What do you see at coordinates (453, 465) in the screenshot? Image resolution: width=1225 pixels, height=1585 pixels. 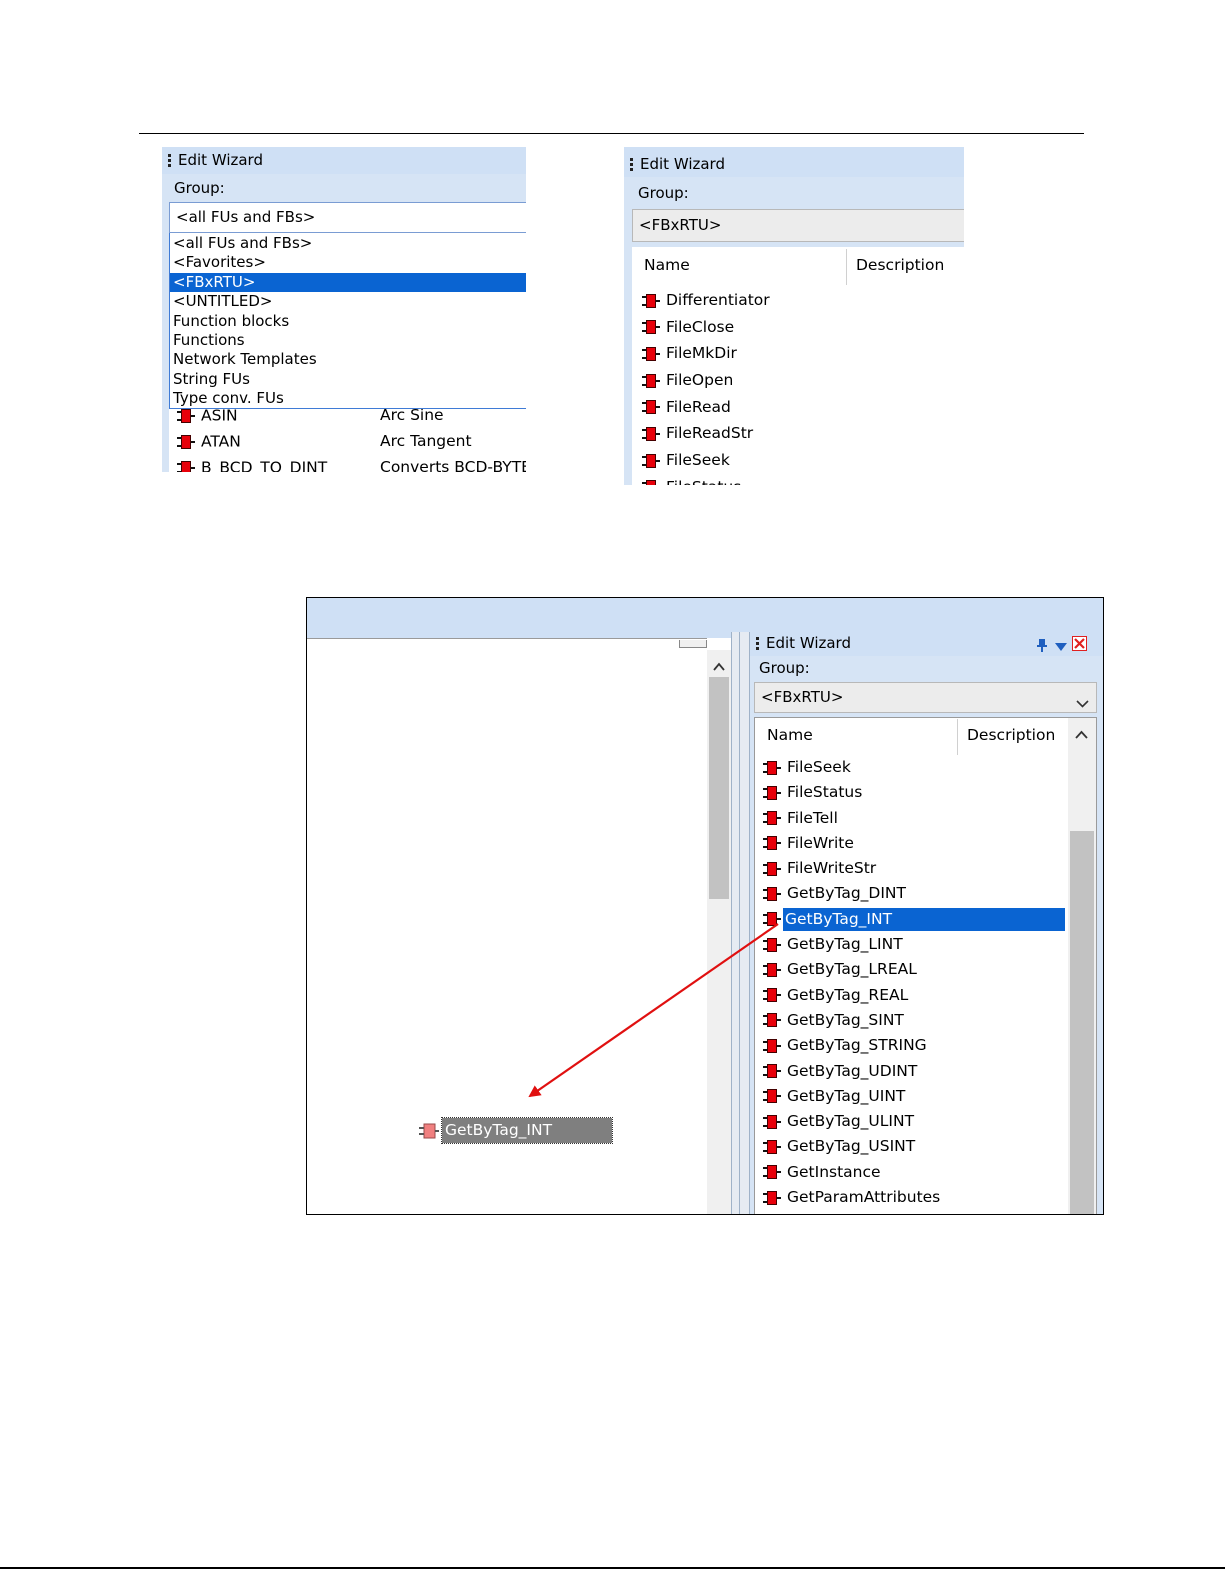 I see `item-description: Converts BCD-BYTE` at bounding box center [453, 465].